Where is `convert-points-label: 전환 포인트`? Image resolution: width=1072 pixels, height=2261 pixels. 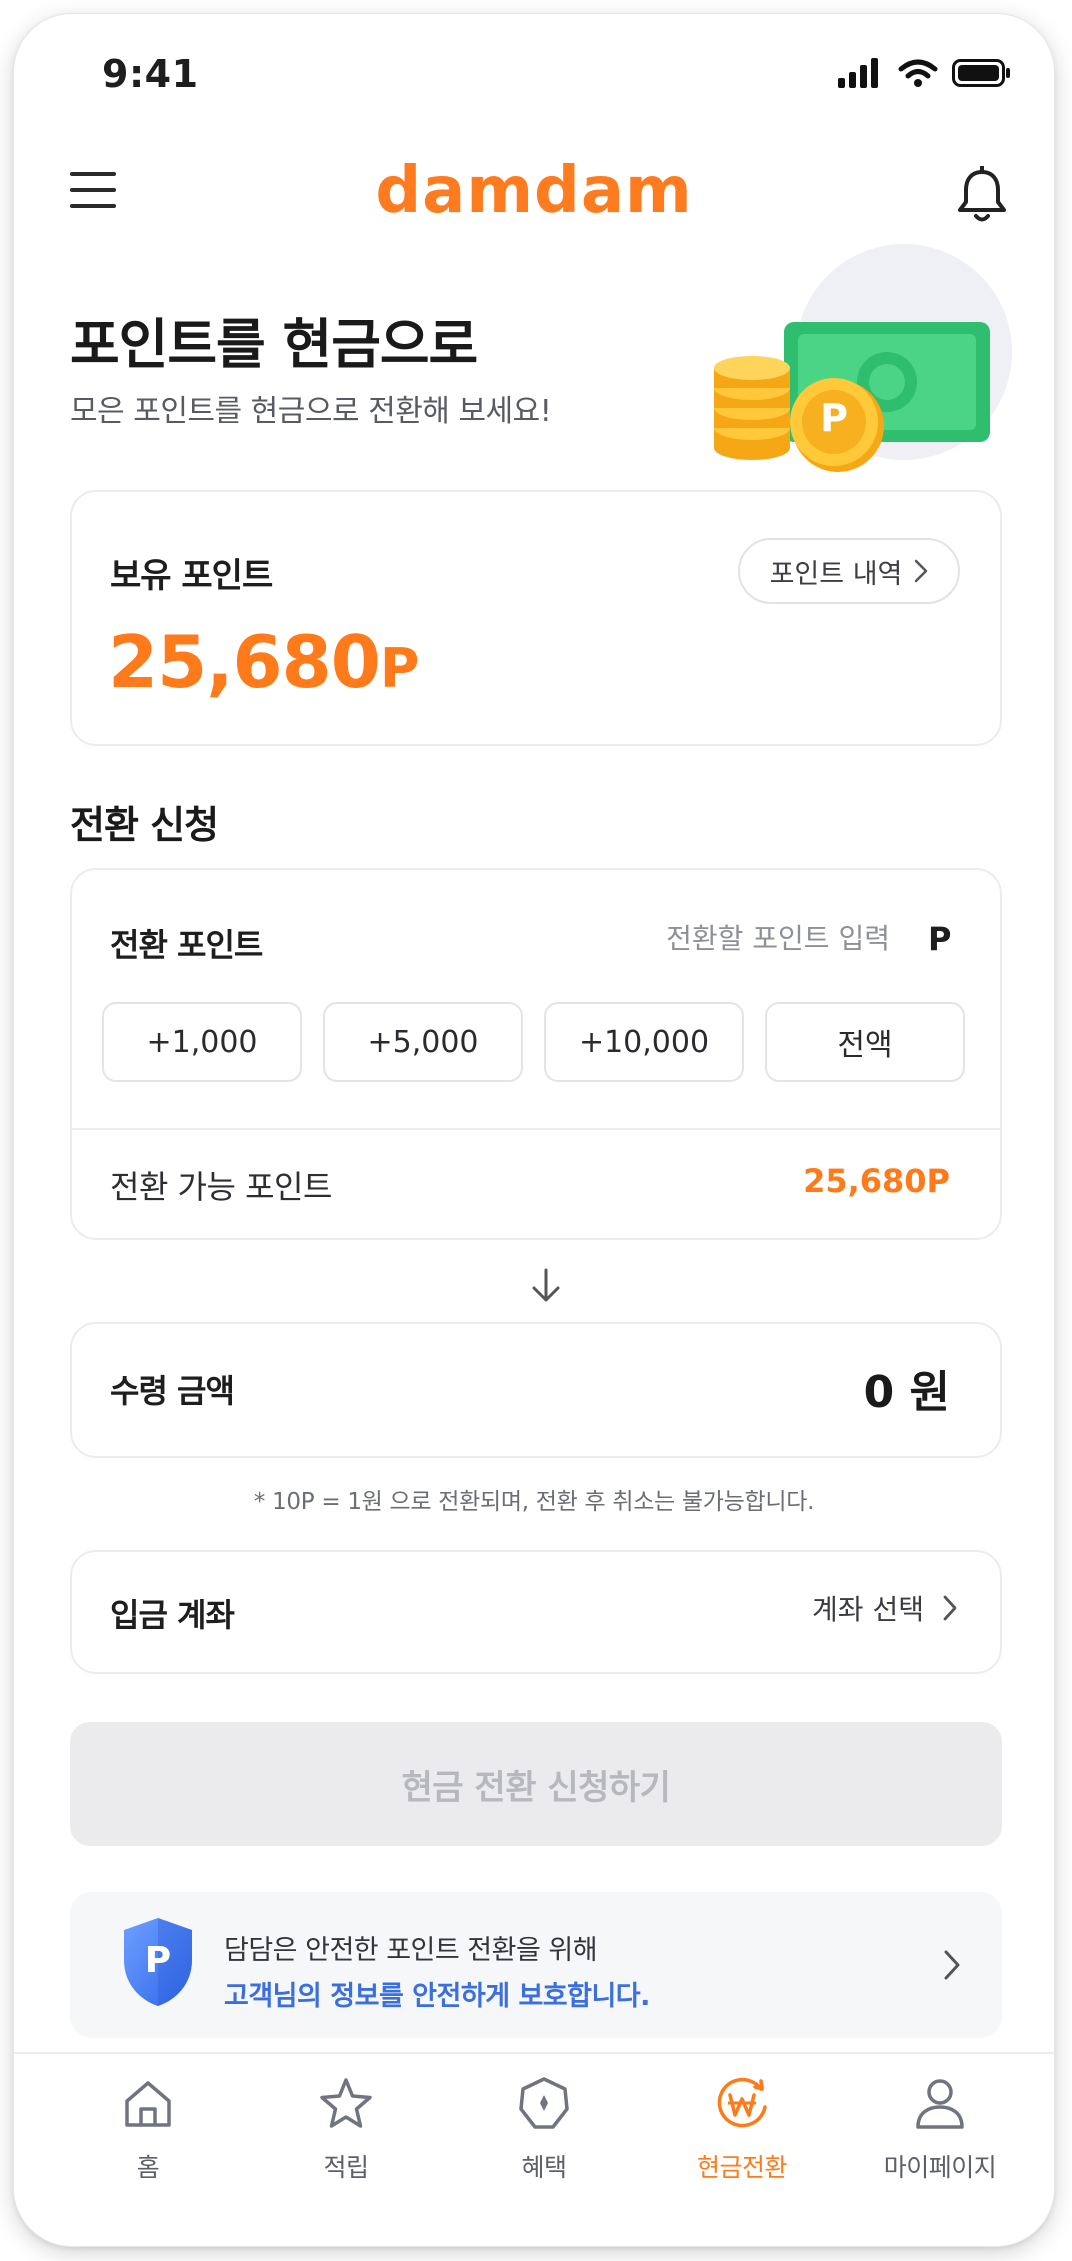
convert-points-label: 전환 포인트 is located at coordinates (186, 945).